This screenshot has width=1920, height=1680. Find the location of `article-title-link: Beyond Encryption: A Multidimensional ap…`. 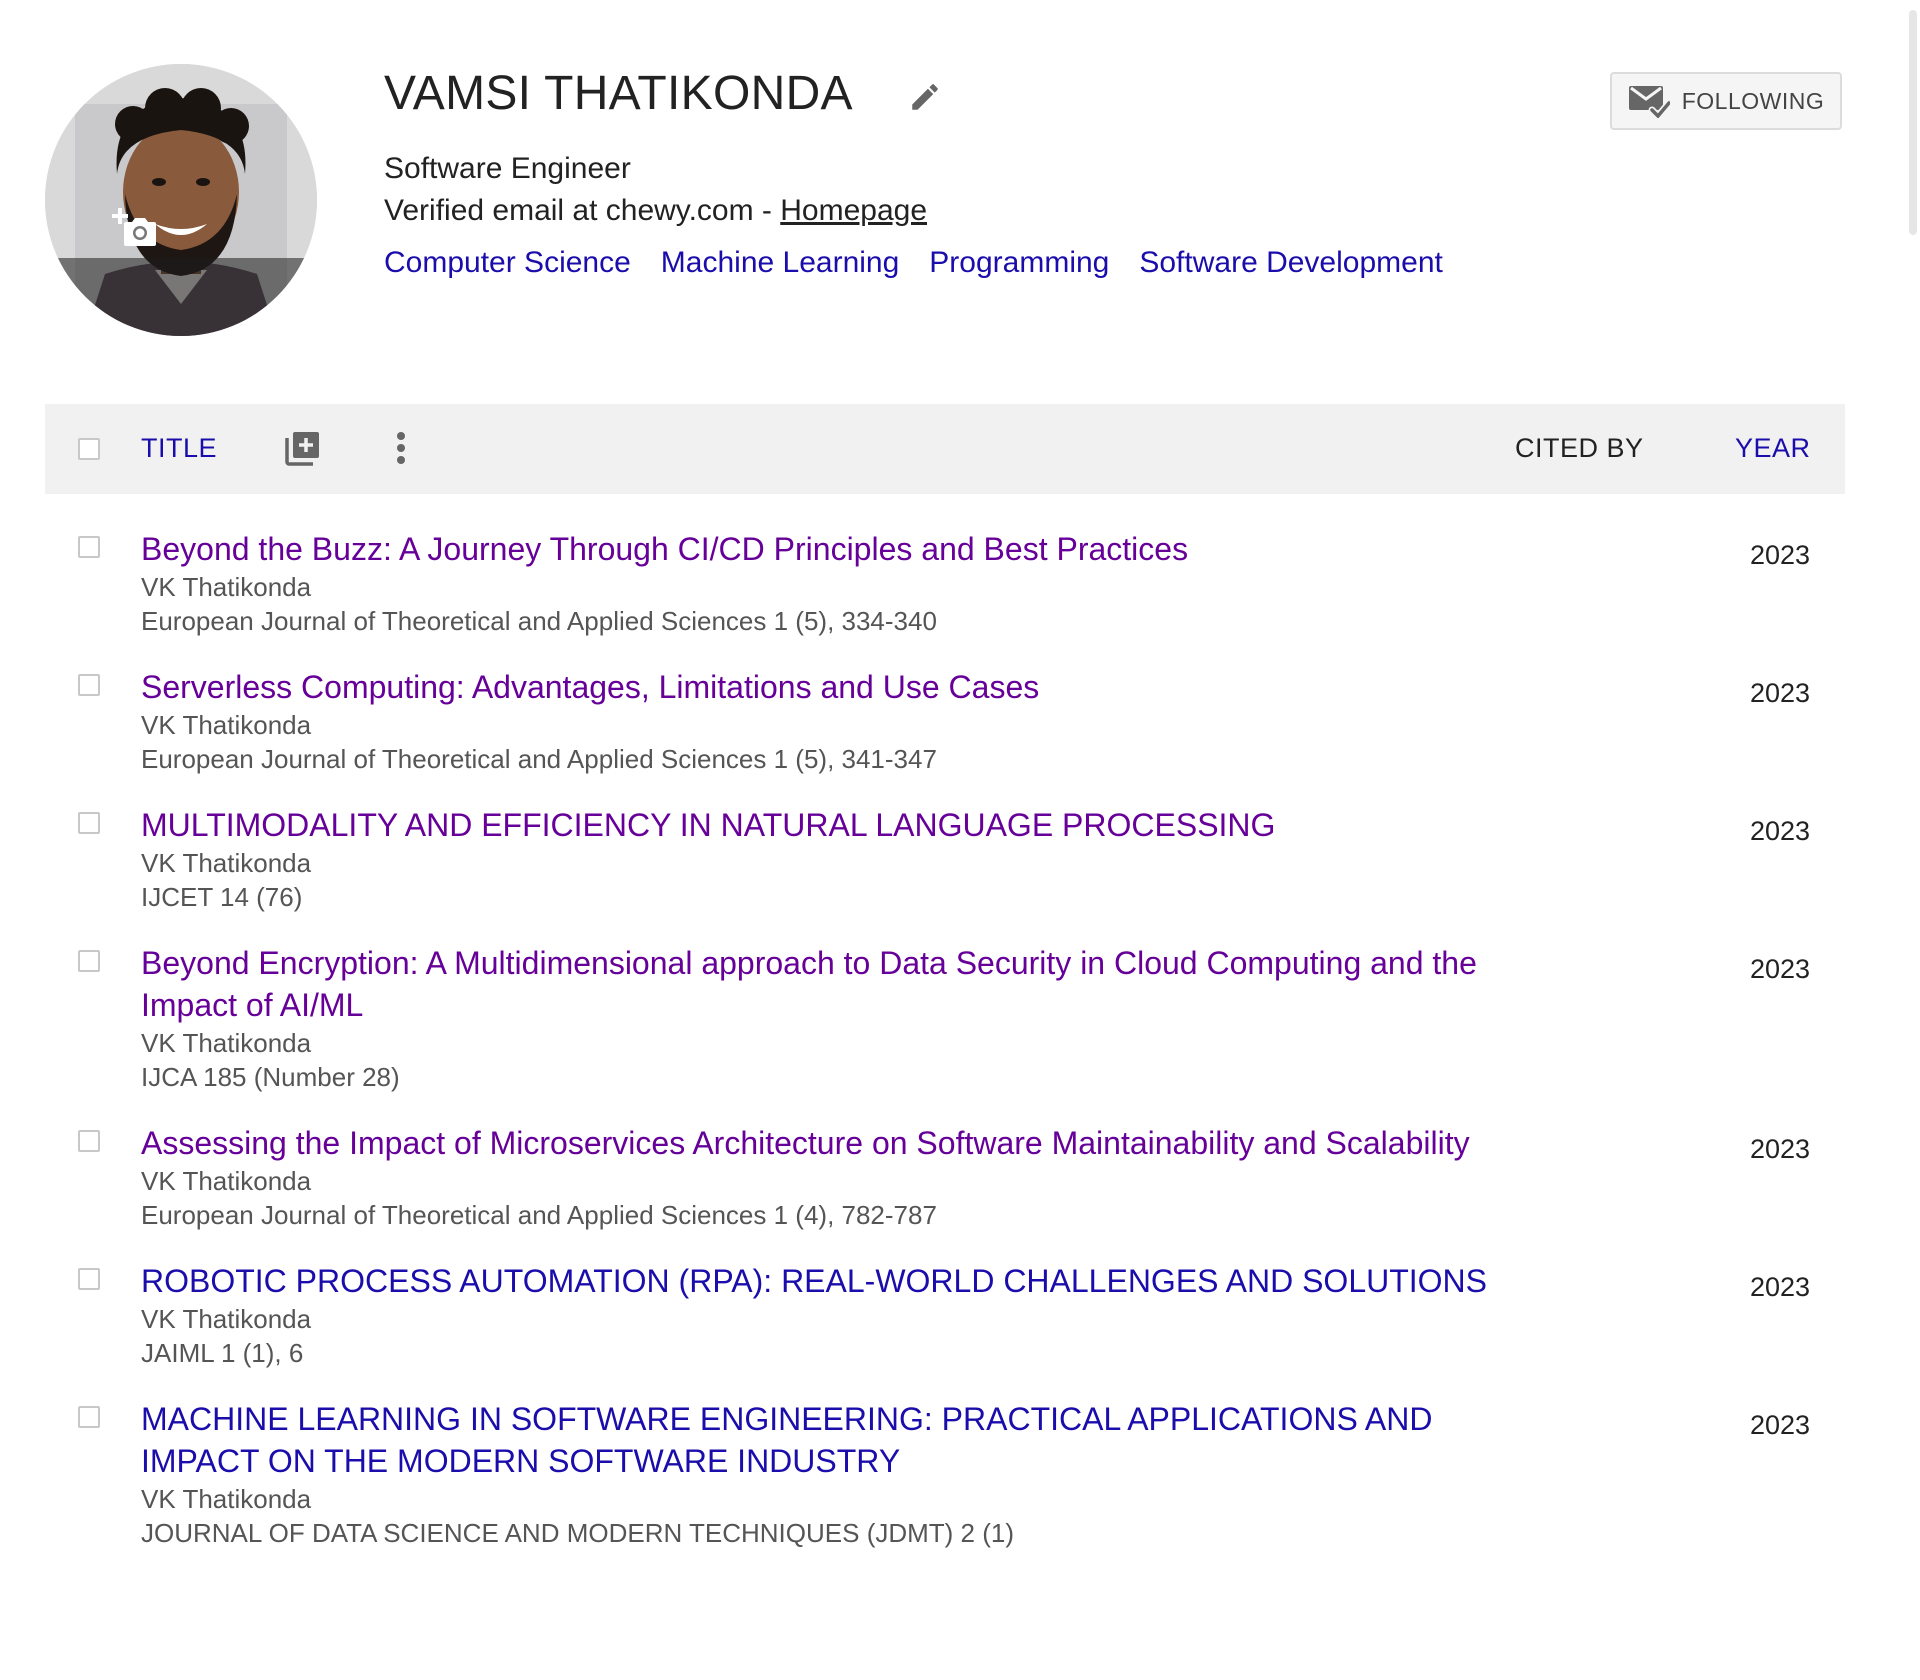

article-title-link: Beyond Encryption: A Multidimensional ap… is located at coordinates (821, 984).